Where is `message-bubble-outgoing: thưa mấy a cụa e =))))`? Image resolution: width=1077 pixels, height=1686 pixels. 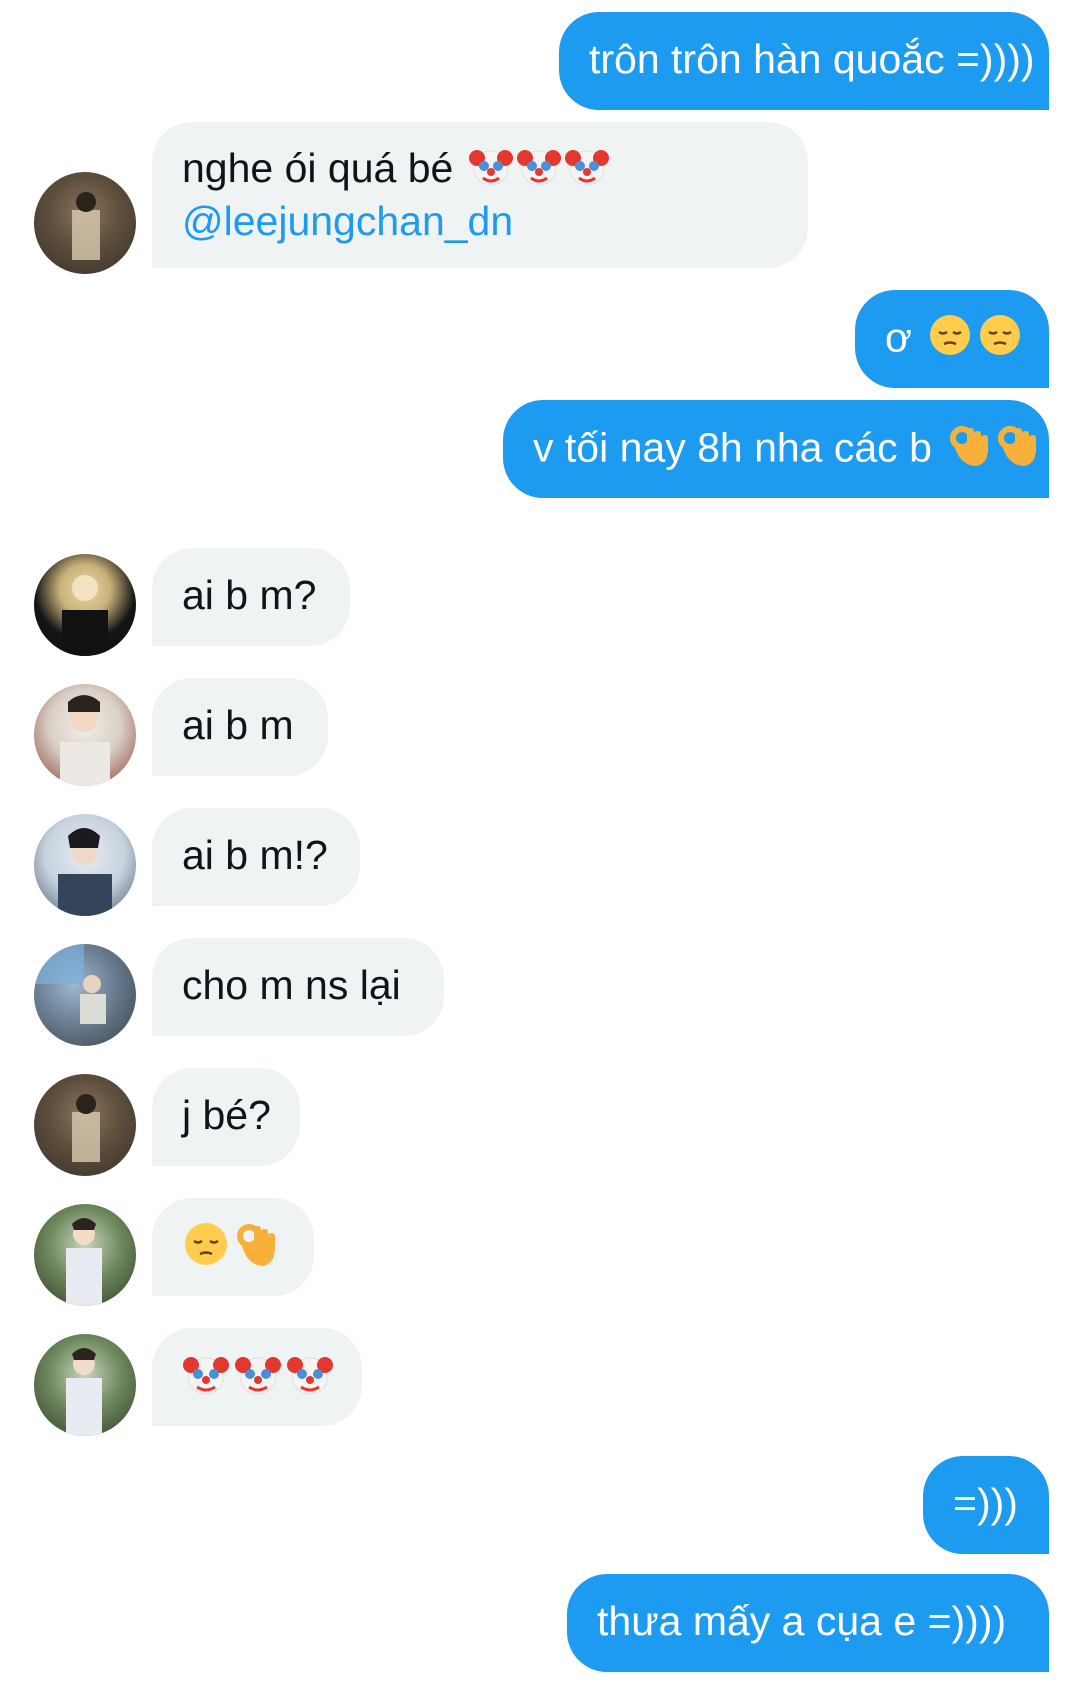
message-bubble-outgoing: thưa mấy a cụa e =)))) is located at coordinates (808, 1623).